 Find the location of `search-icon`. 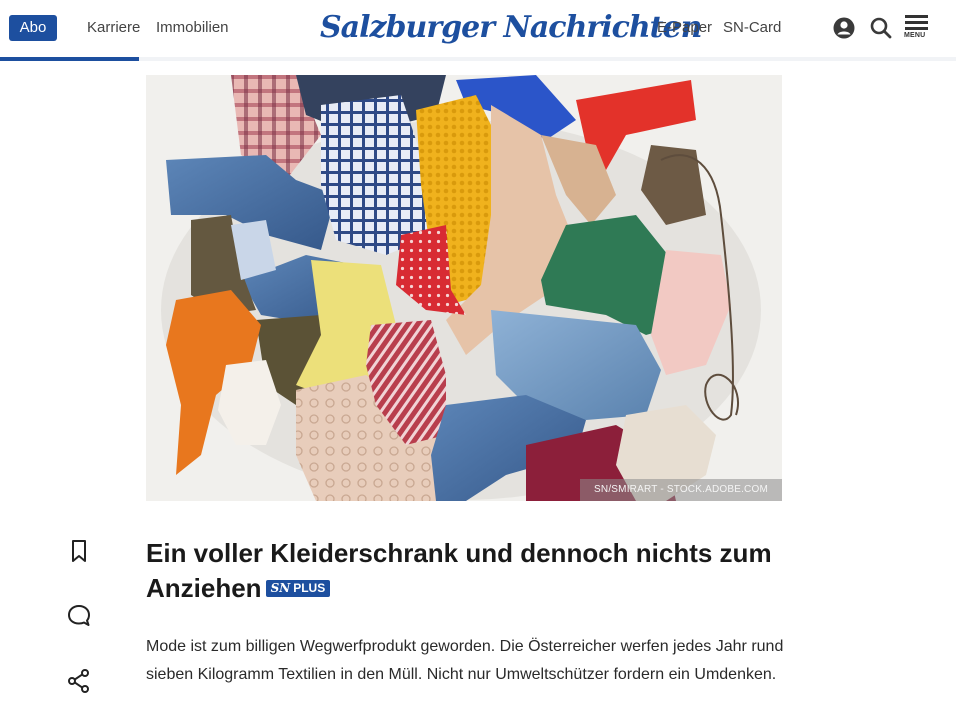

search-icon is located at coordinates (881, 28).